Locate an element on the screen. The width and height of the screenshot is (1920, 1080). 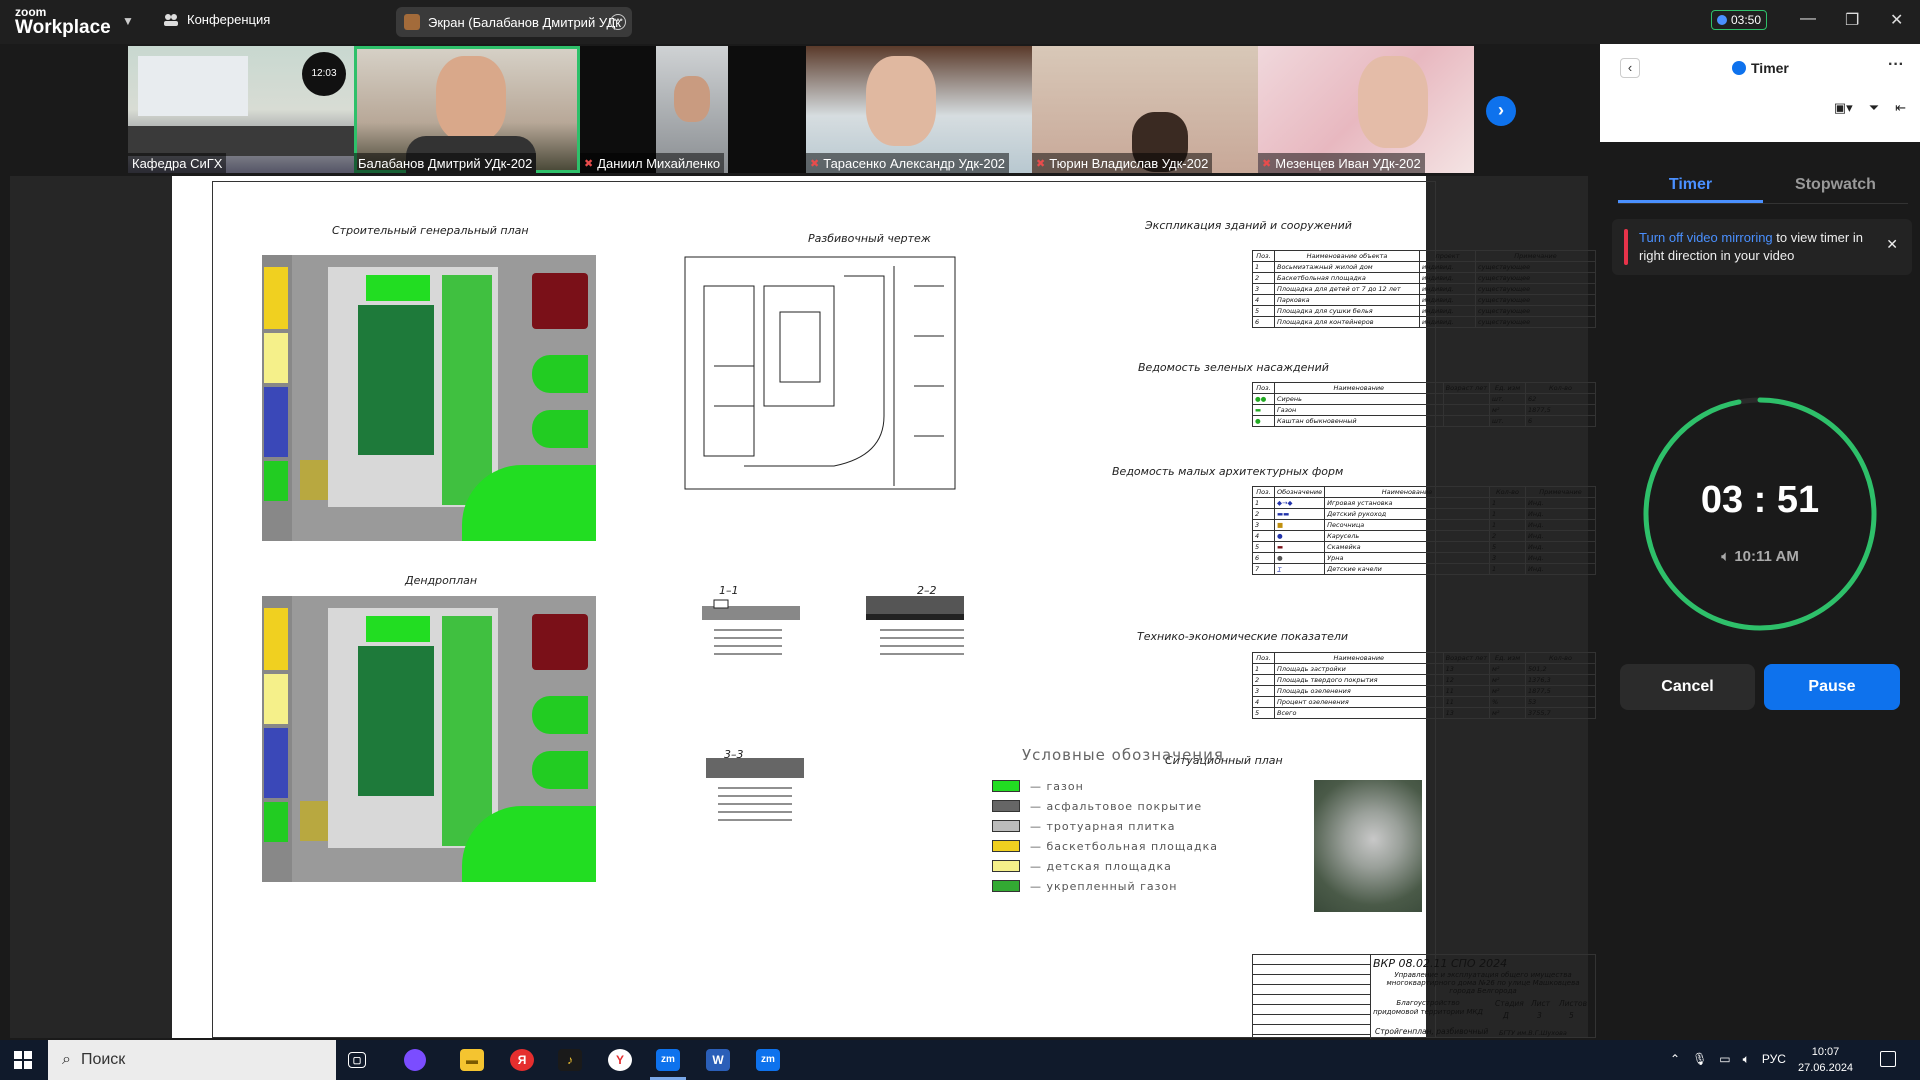
task-view-icon: ▢ is located at coordinates (357, 1060).